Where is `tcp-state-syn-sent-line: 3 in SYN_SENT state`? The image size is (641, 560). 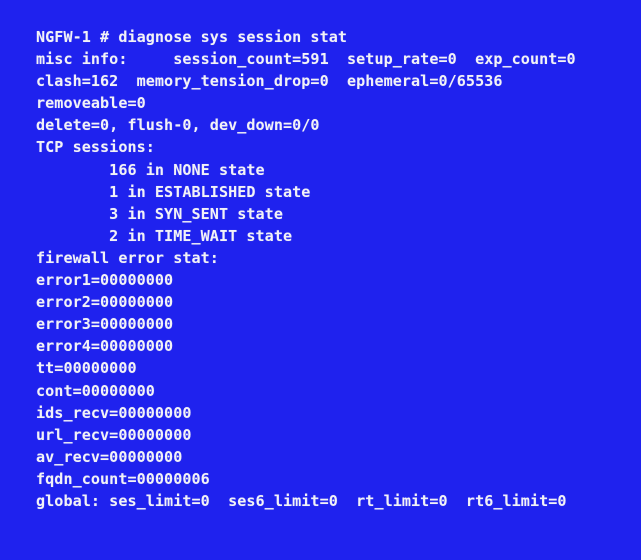
tcp-state-syn-sent-line: 3 in SYN_SENT state is located at coordinates (159, 213).